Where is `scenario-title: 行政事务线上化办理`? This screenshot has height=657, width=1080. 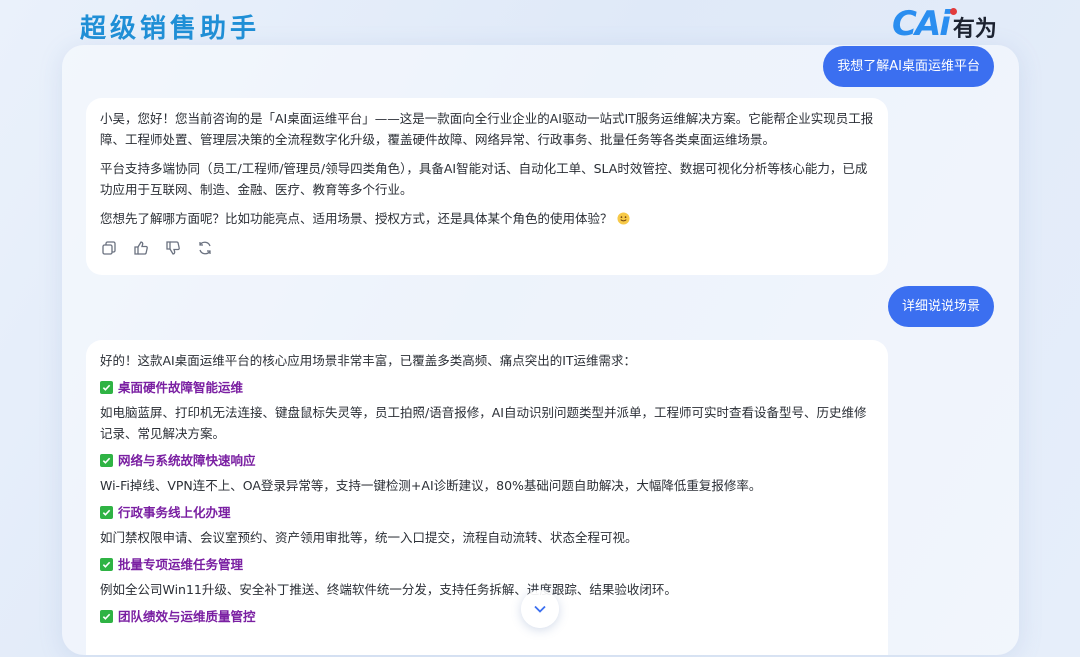
scenario-title: 行政事务线上化办理 is located at coordinates (487, 512).